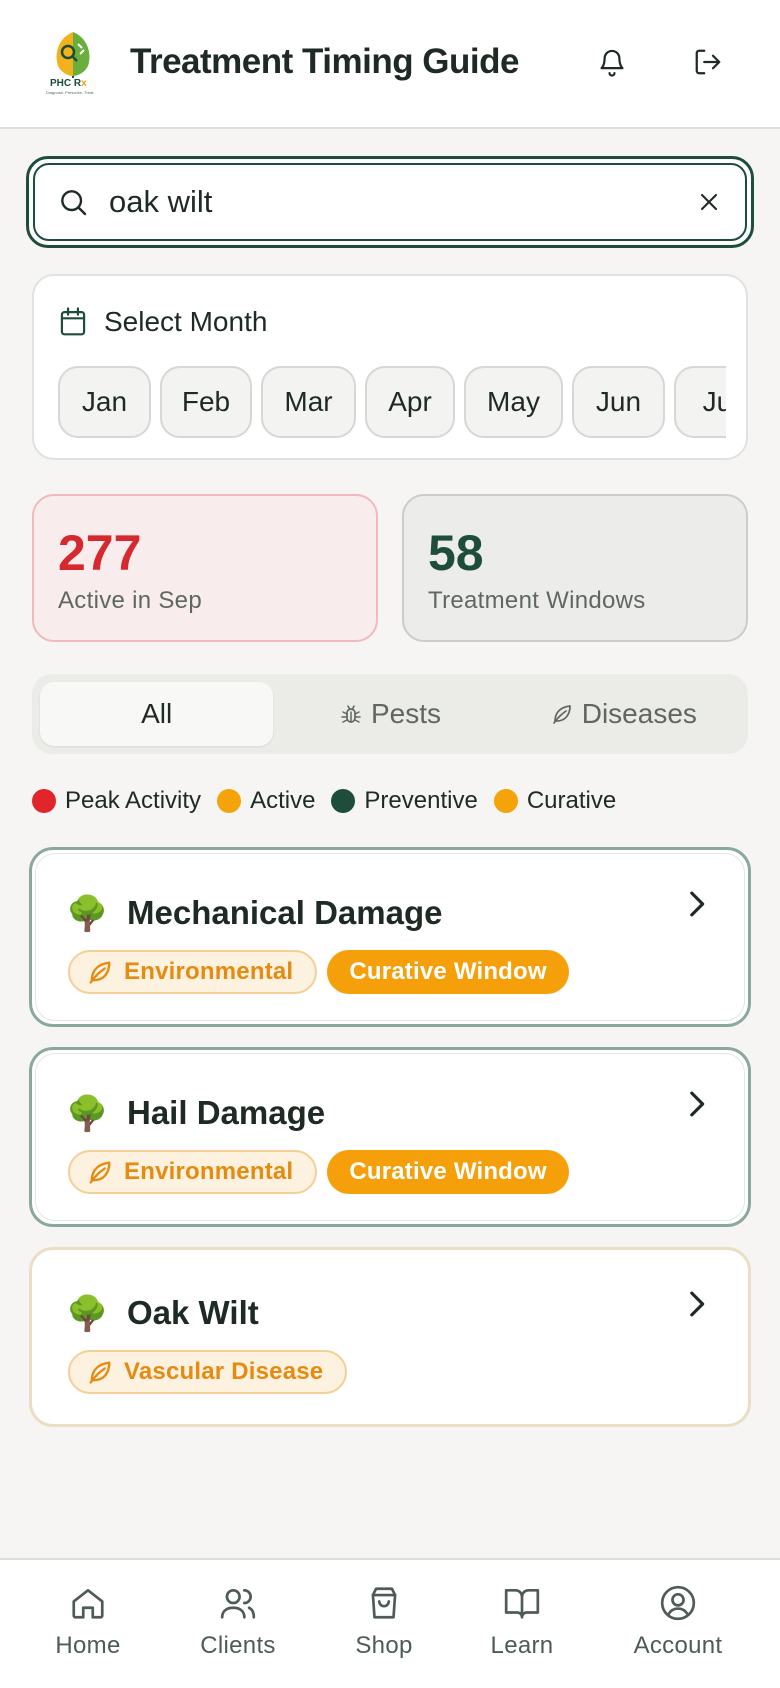 This screenshot has height=1688, width=780. I want to click on search-icon, so click(74, 203).